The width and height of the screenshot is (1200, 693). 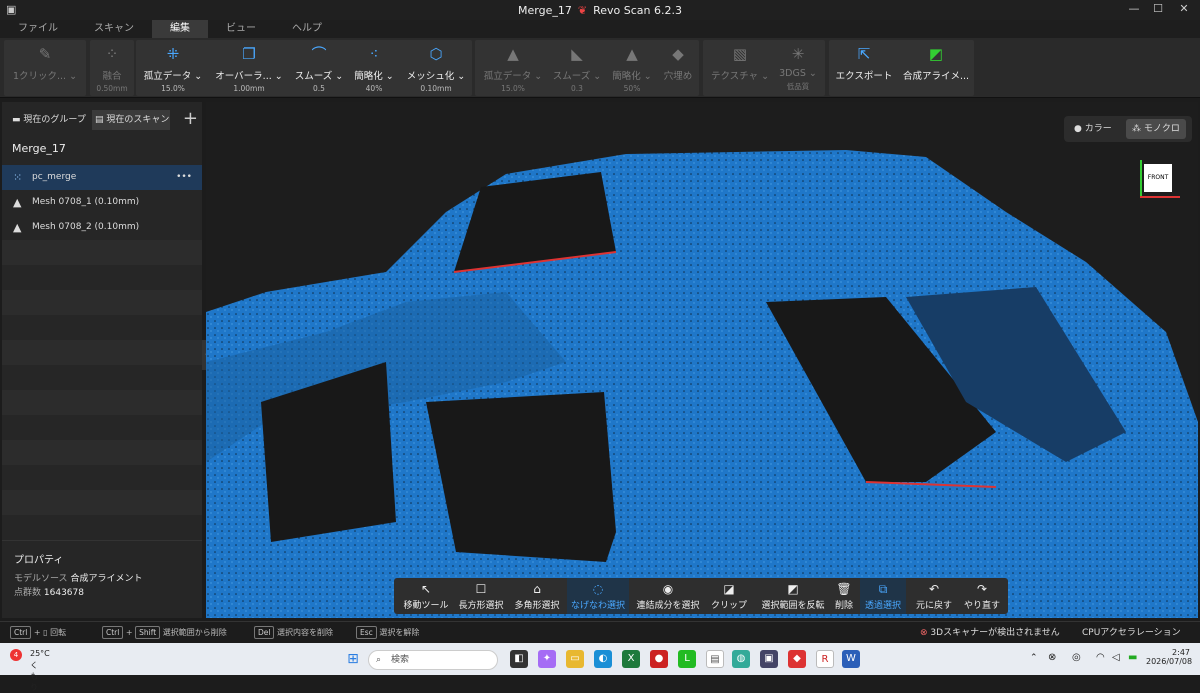 What do you see at coordinates (1158, 10) in the screenshot?
I see `maximize-icon: ☐` at bounding box center [1158, 10].